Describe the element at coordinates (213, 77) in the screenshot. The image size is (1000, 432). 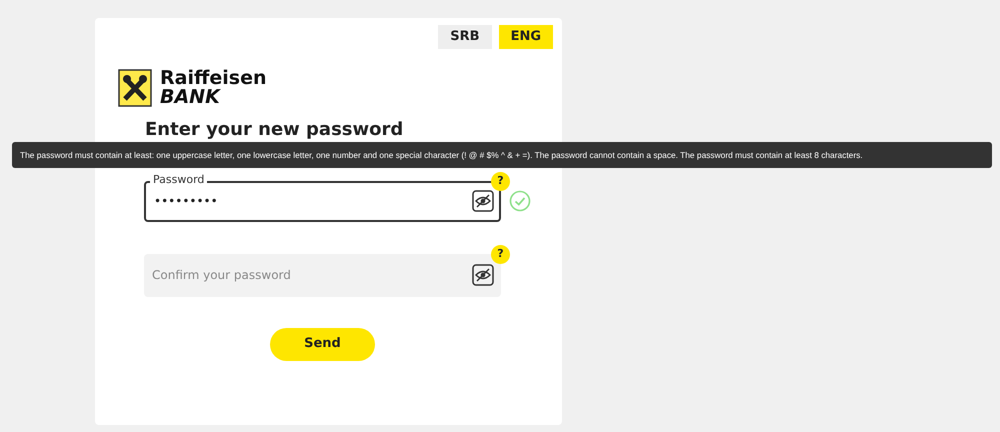
I see `logo-text: Raiffeisen` at that location.